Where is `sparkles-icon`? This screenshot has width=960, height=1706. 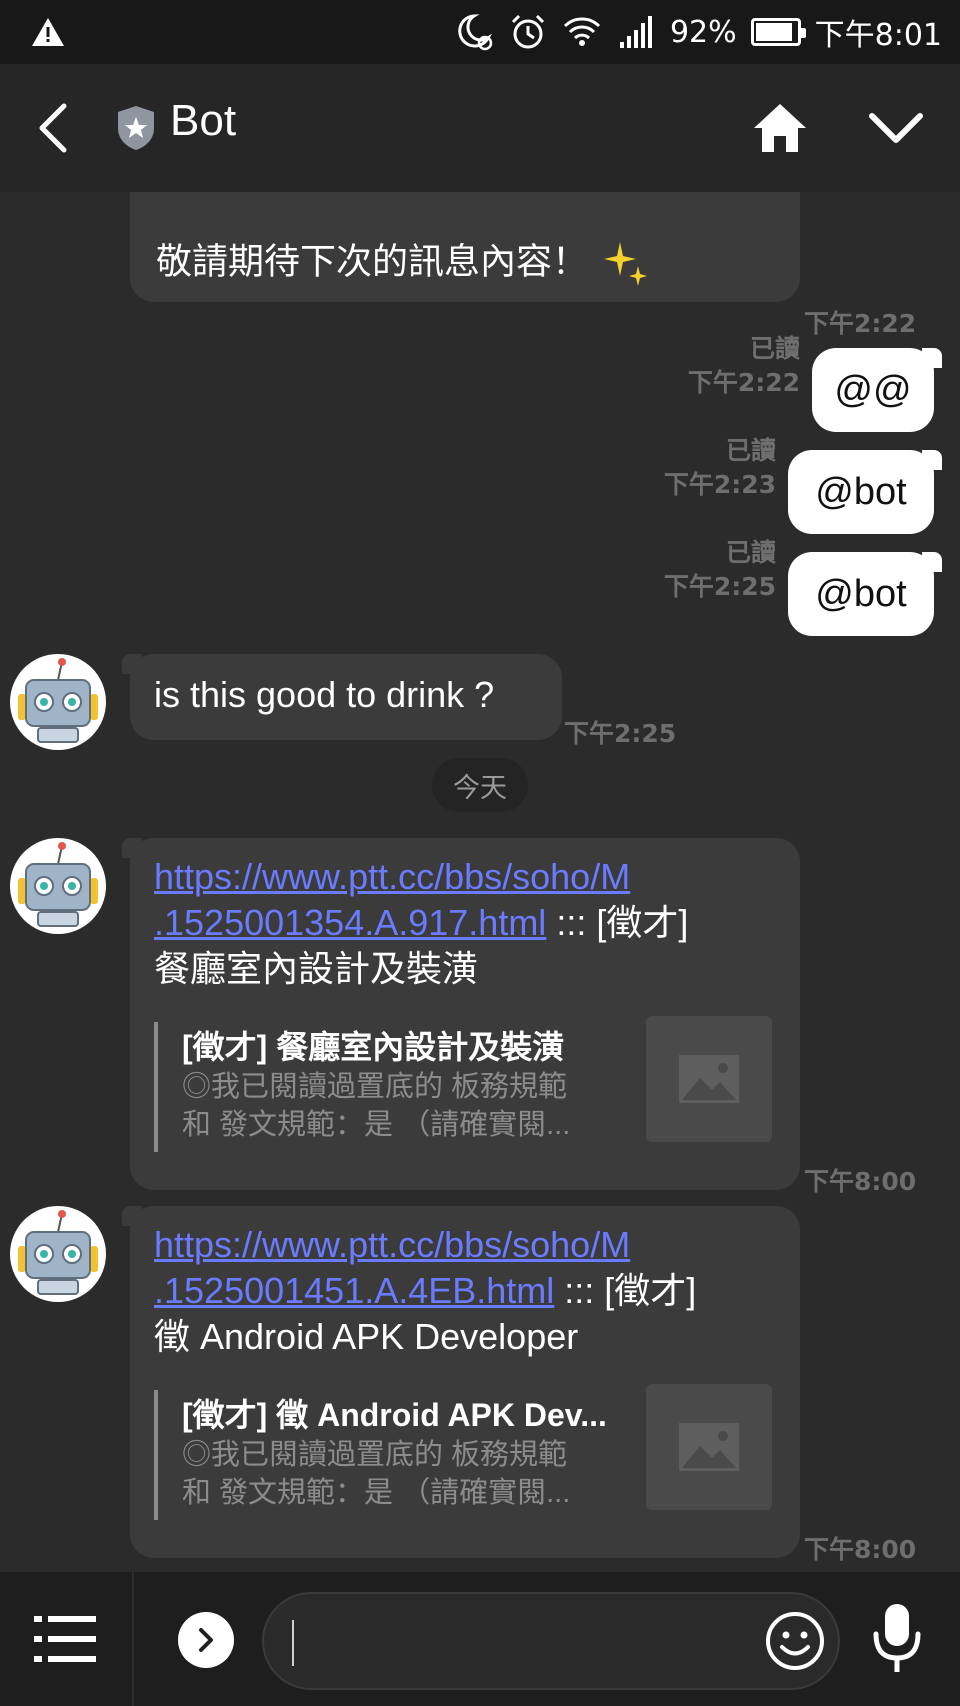
sparkles-icon is located at coordinates (626, 264).